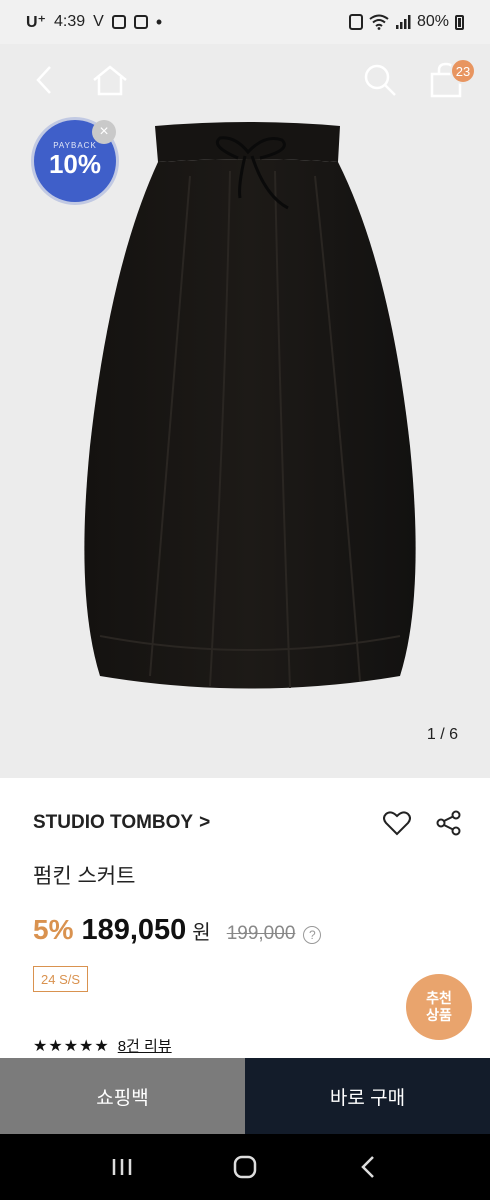  I want to click on search-icon, so click(380, 80).